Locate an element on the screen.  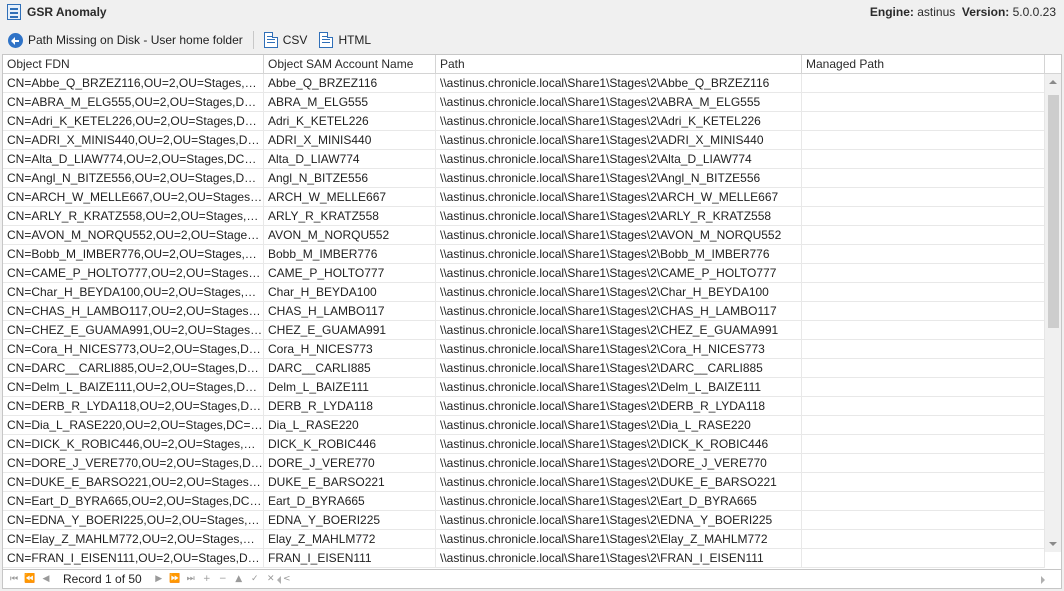
cell-sam-account-name: EDNA_Y_BOERI225 is located at coordinates (350, 520).